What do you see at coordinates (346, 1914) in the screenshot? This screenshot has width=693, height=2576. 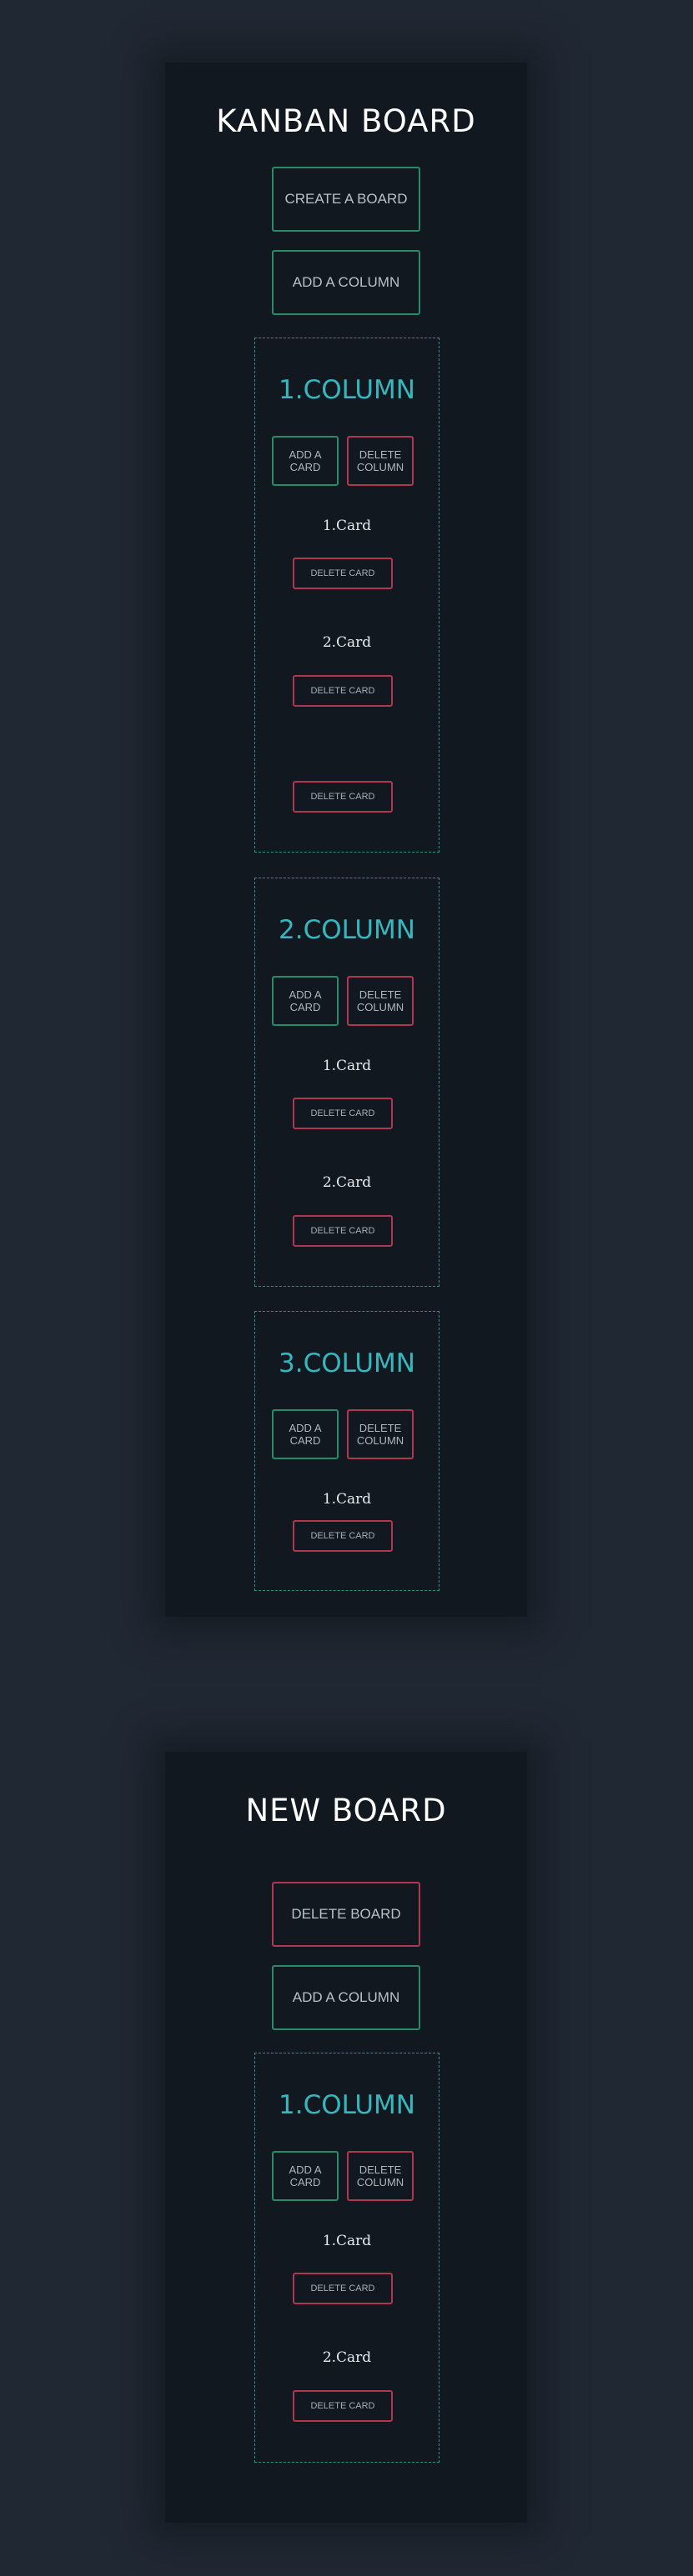 I see `delete-board-button: DELETE BOARD` at bounding box center [346, 1914].